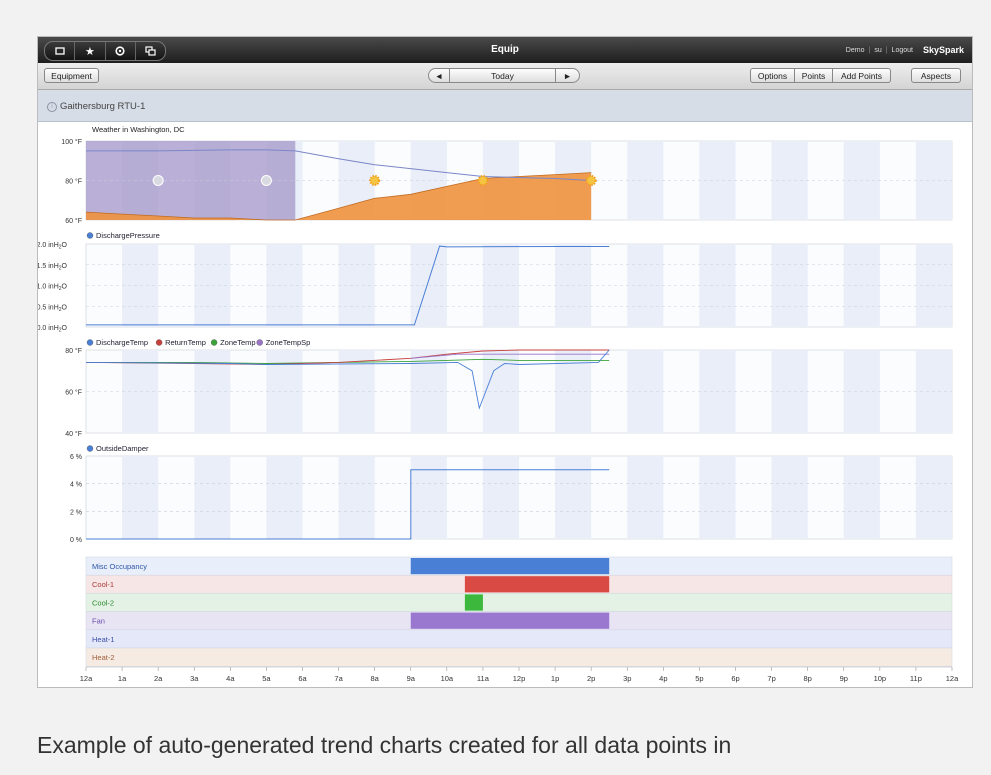 Image resolution: width=991 pixels, height=775 pixels. Describe the element at coordinates (483, 678) in the screenshot. I see `x-tick-label: 11a` at that location.